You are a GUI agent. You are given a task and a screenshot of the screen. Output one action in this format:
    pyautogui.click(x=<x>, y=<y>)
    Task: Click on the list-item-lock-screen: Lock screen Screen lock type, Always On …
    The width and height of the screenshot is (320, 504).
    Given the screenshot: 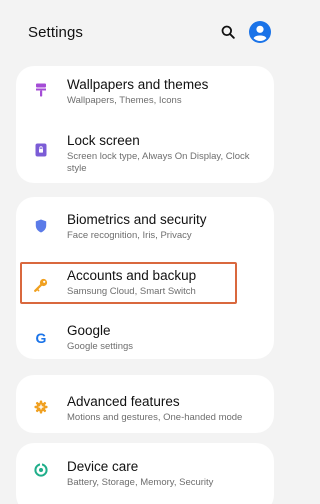 What is the action you would take?
    pyautogui.click(x=145, y=152)
    